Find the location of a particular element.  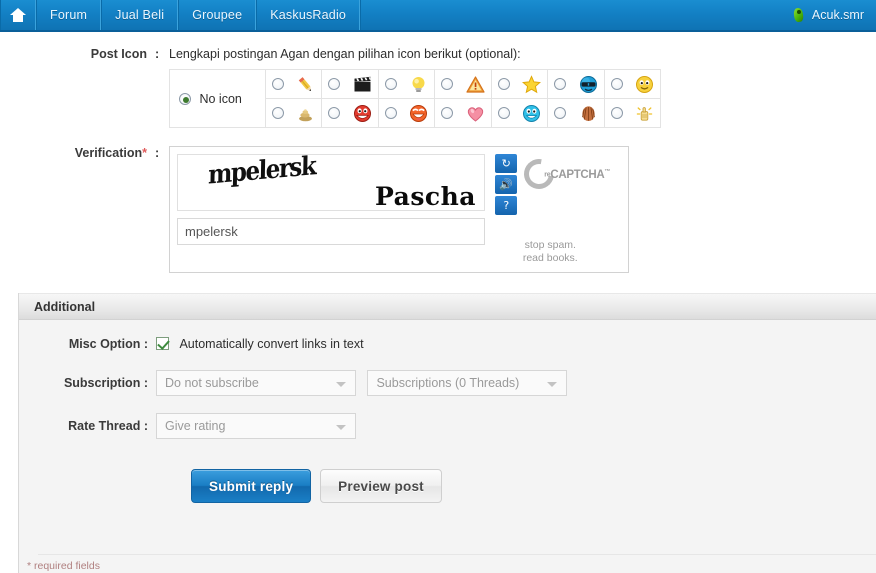

subscription-folder-select: Subscriptions (0 Threads) is located at coordinates (467, 383).